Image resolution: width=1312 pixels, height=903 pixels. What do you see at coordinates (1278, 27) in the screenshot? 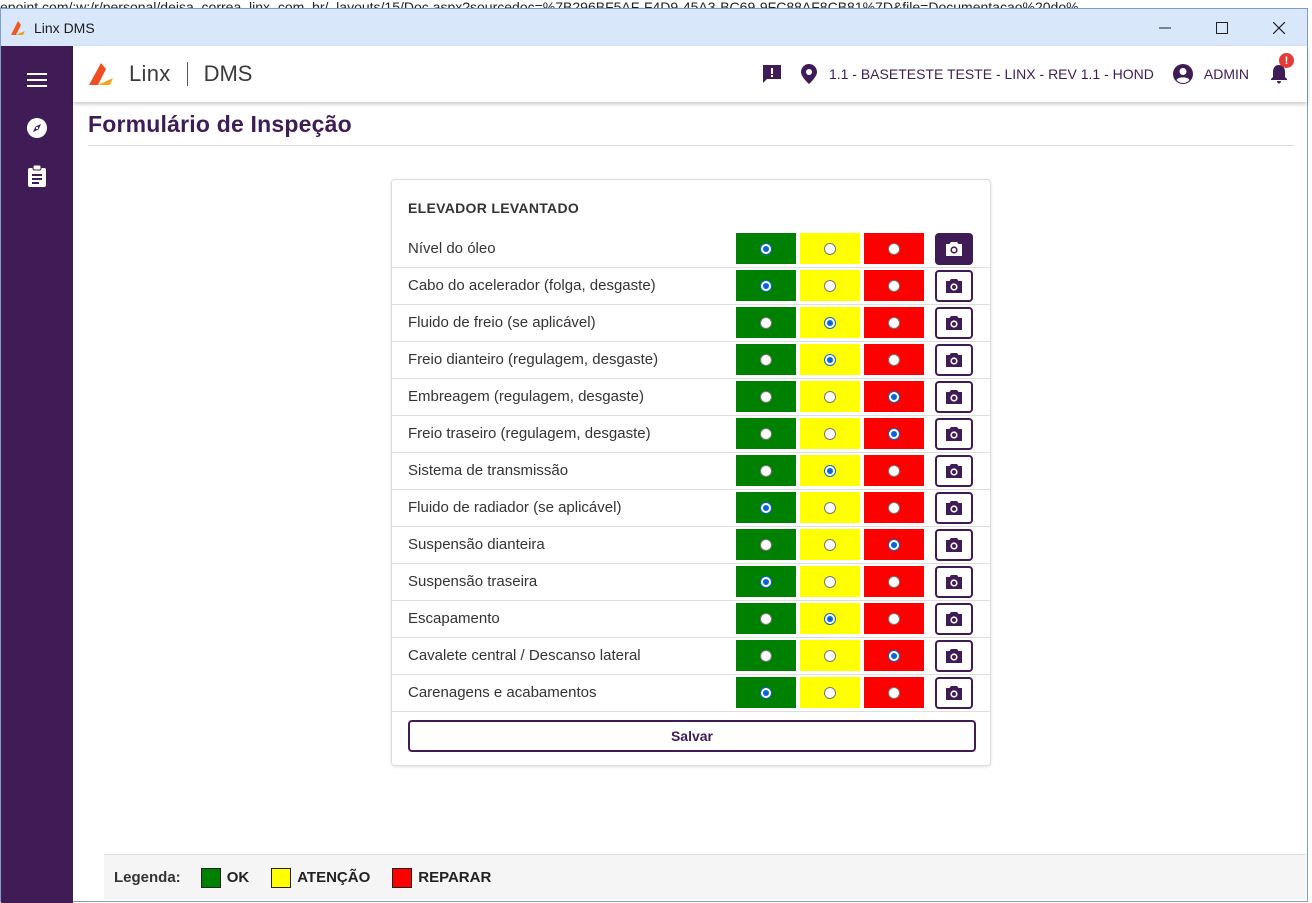
I see `close-button` at bounding box center [1278, 27].